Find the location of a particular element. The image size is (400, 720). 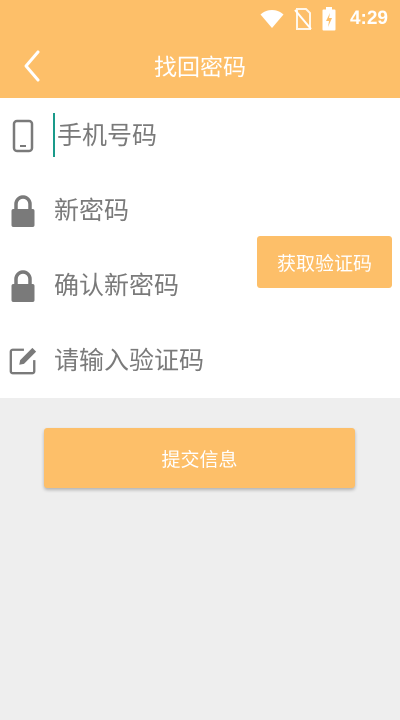

phone-row is located at coordinates (200, 135).